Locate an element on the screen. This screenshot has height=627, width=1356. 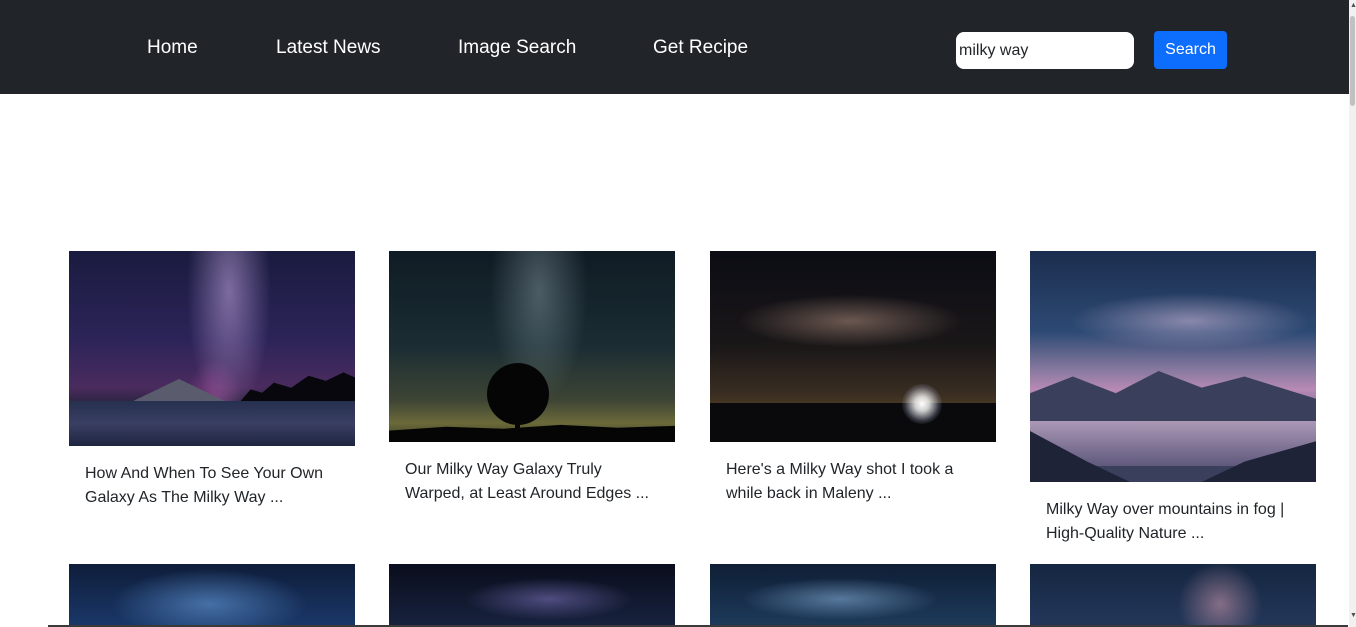
headlight-glow is located at coordinates (922, 404).